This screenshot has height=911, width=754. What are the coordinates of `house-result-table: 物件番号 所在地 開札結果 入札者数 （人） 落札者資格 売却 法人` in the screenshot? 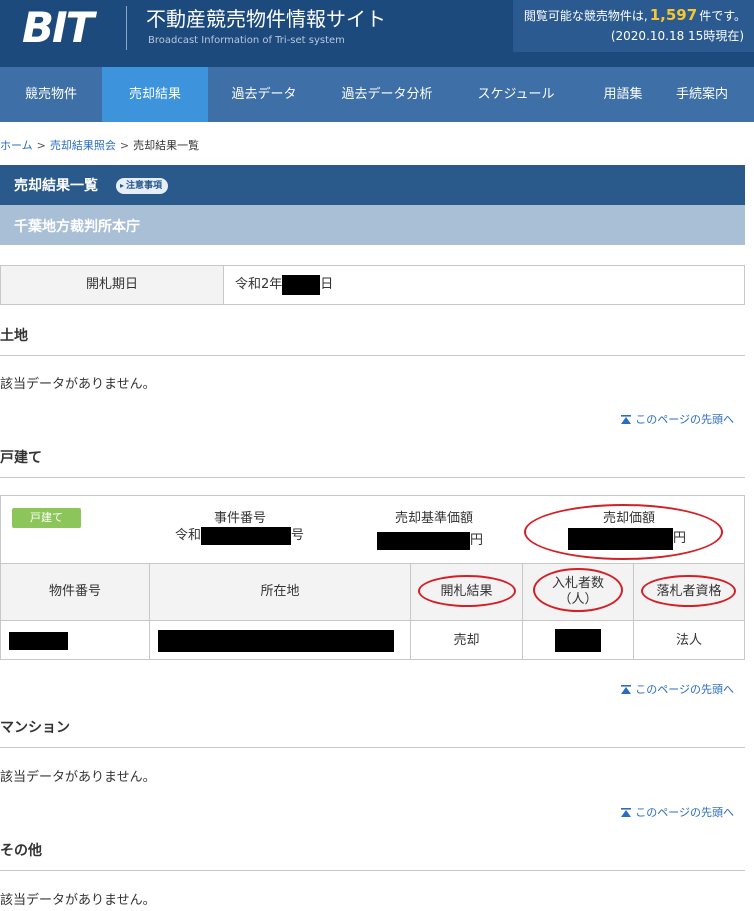 It's located at (372, 611).